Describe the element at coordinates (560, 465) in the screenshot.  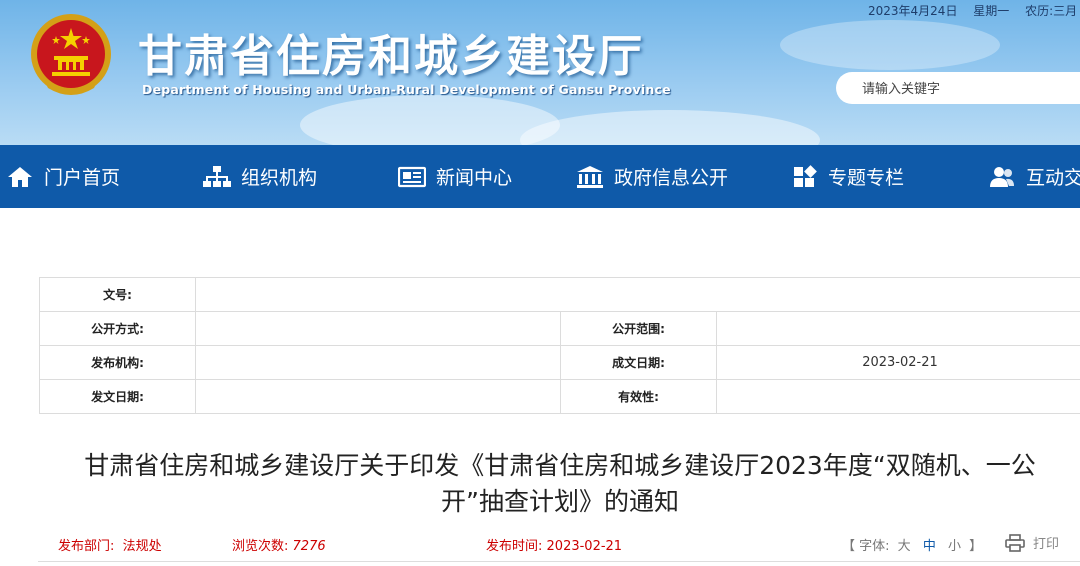
I see `article-title-line: 甘肃省住房和城乡建设厅关于印发《甘肃省住房和城乡建设厅2023年度“双随机、一公` at that location.